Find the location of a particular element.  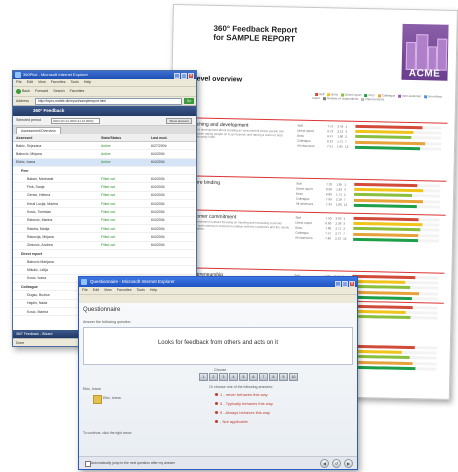

rating-button-10: 10 is located at coordinates (293, 377).